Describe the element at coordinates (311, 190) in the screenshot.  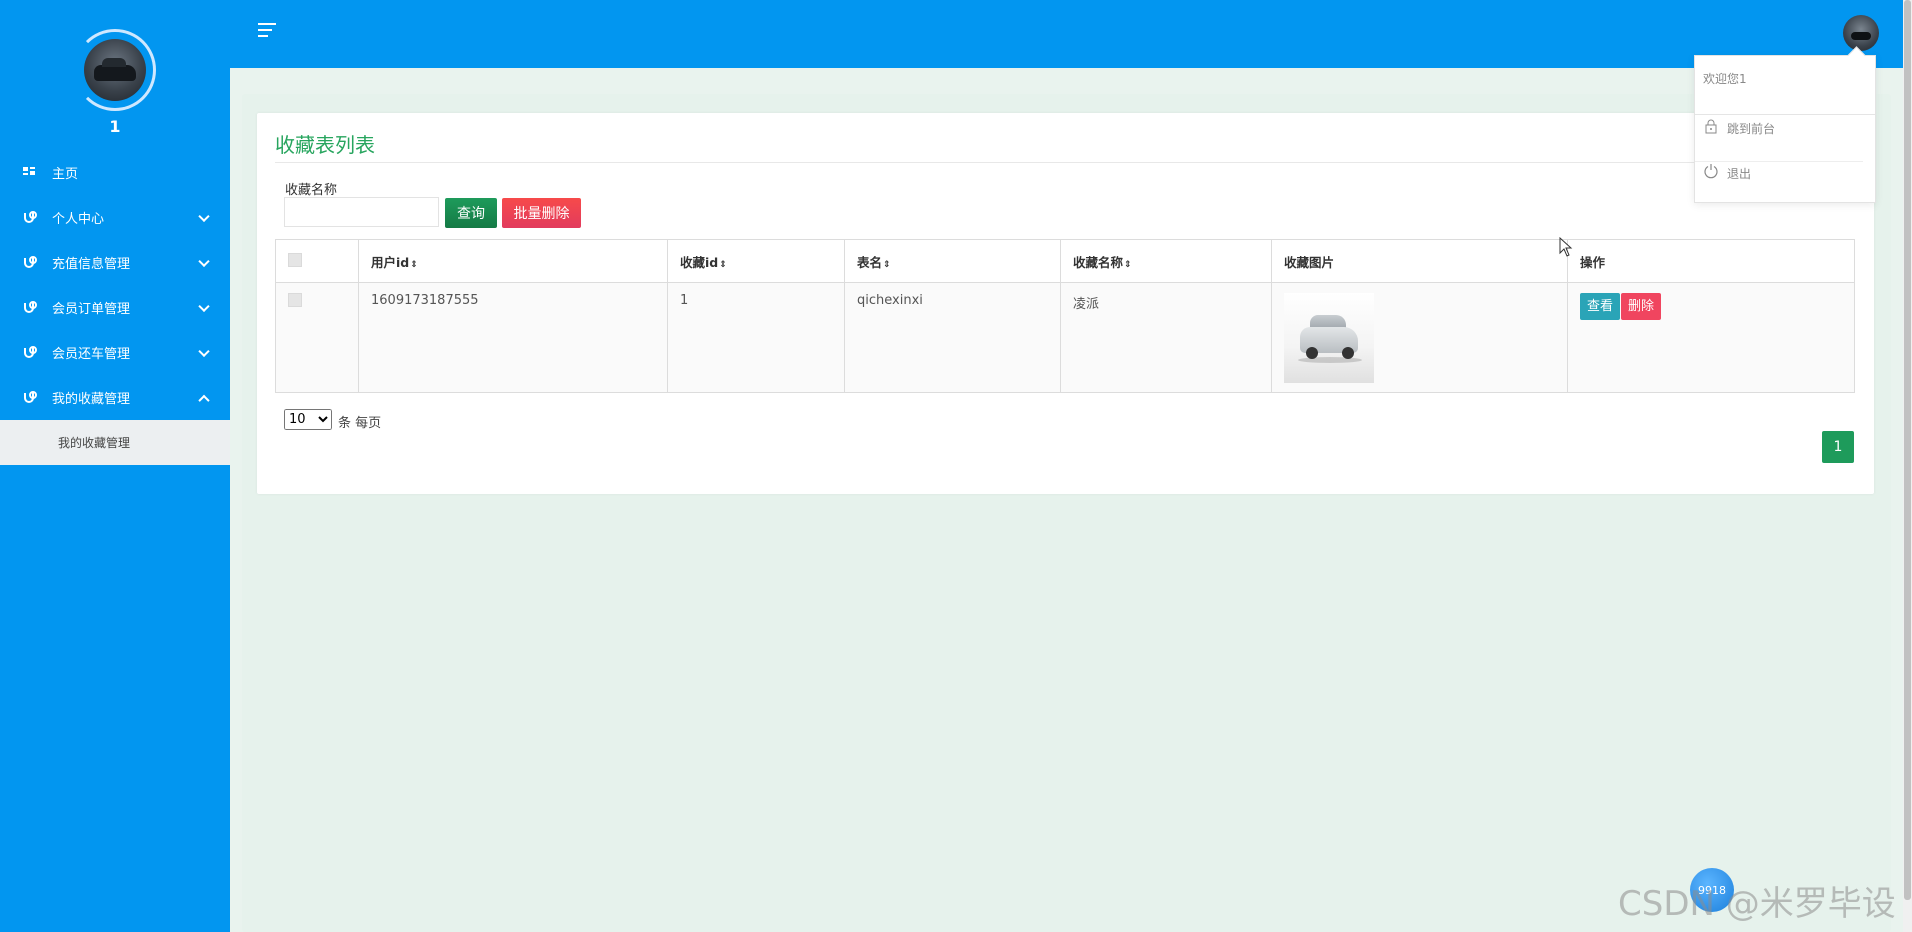
I see `search-label: 收藏名称` at that location.